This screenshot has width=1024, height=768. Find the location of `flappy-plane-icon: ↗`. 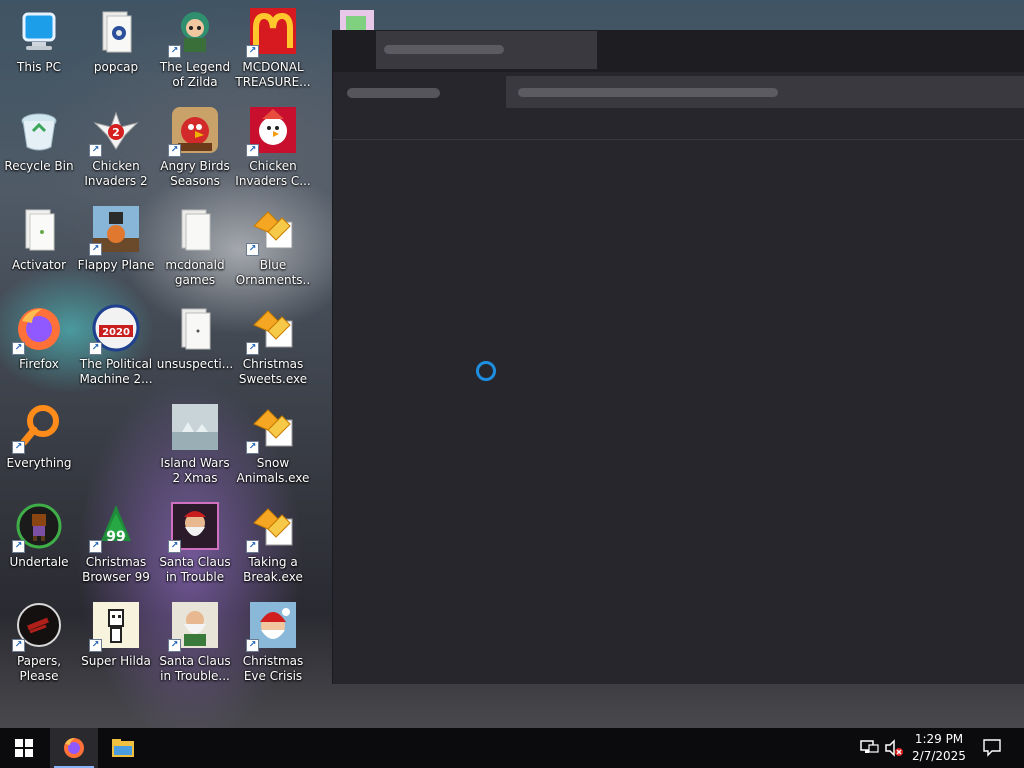

flappy-plane-icon: ↗ is located at coordinates (115, 230).